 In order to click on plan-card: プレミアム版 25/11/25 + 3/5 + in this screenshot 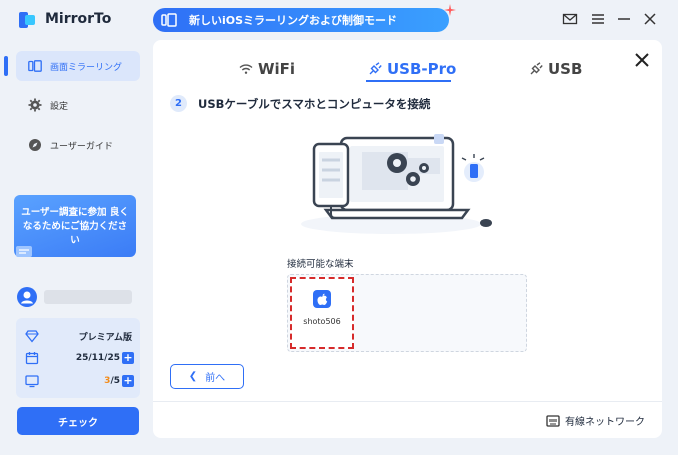, I will do `click(78, 358)`.